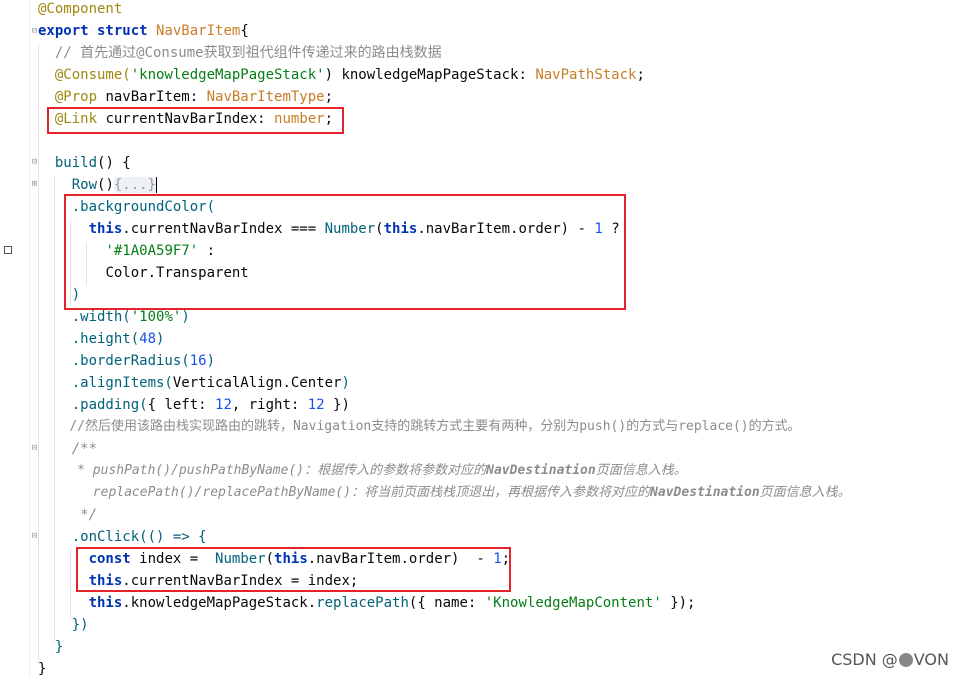  Describe the element at coordinates (362, 603) in the screenshot. I see `method-call: replacePath` at that location.